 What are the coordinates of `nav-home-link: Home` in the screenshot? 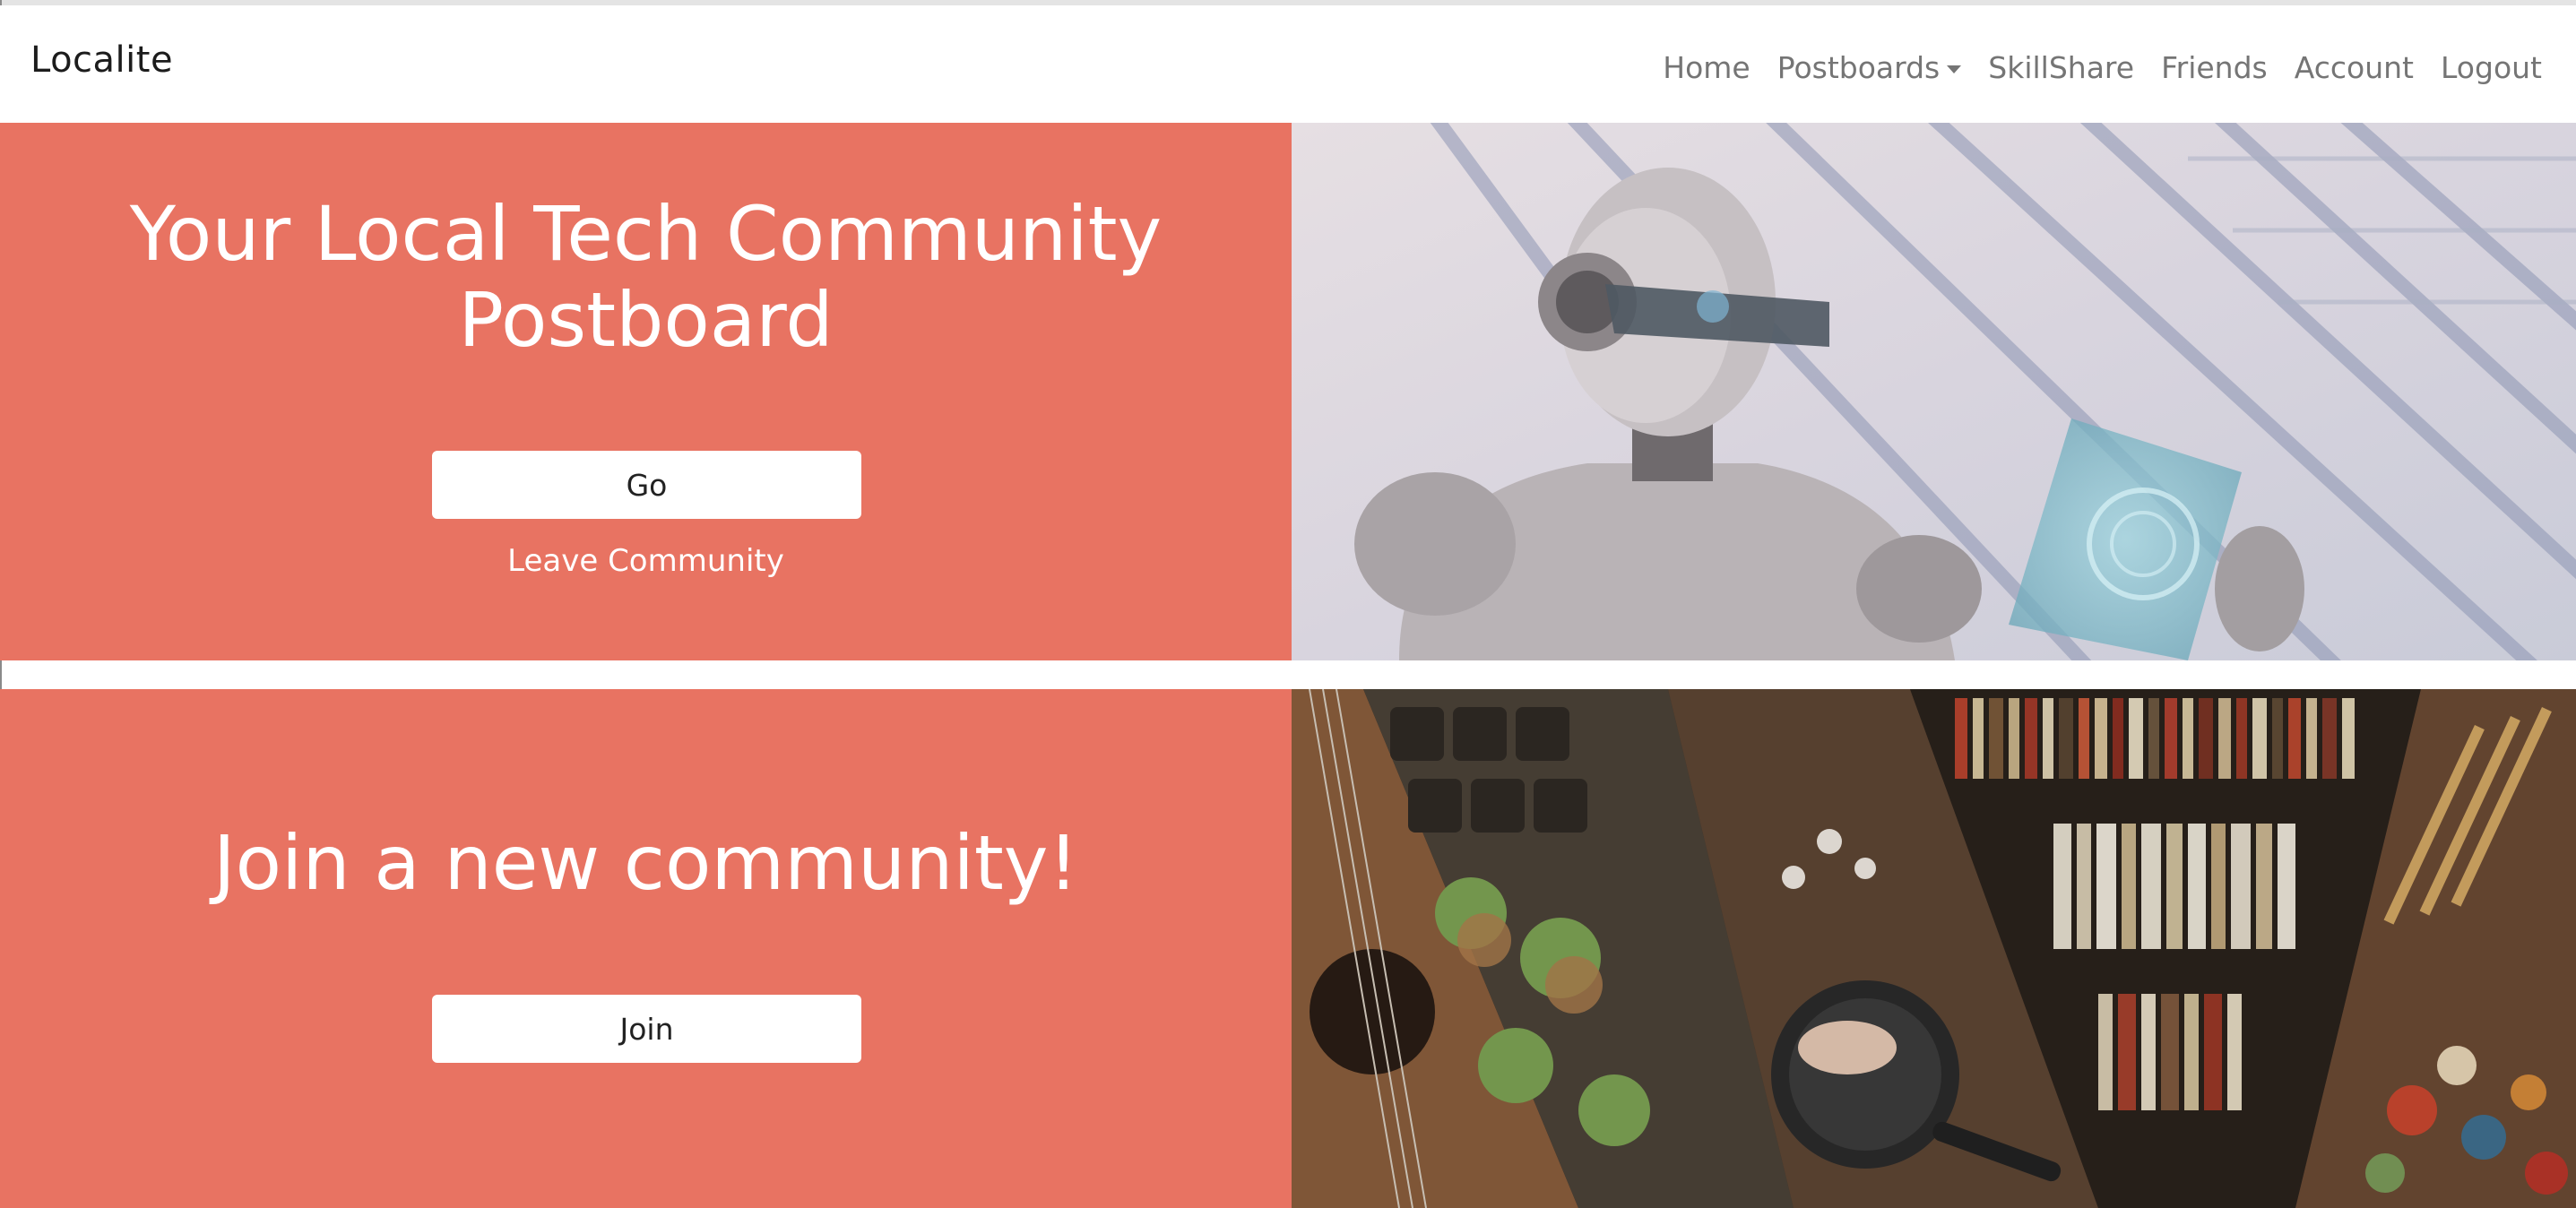 It's located at (1706, 67).